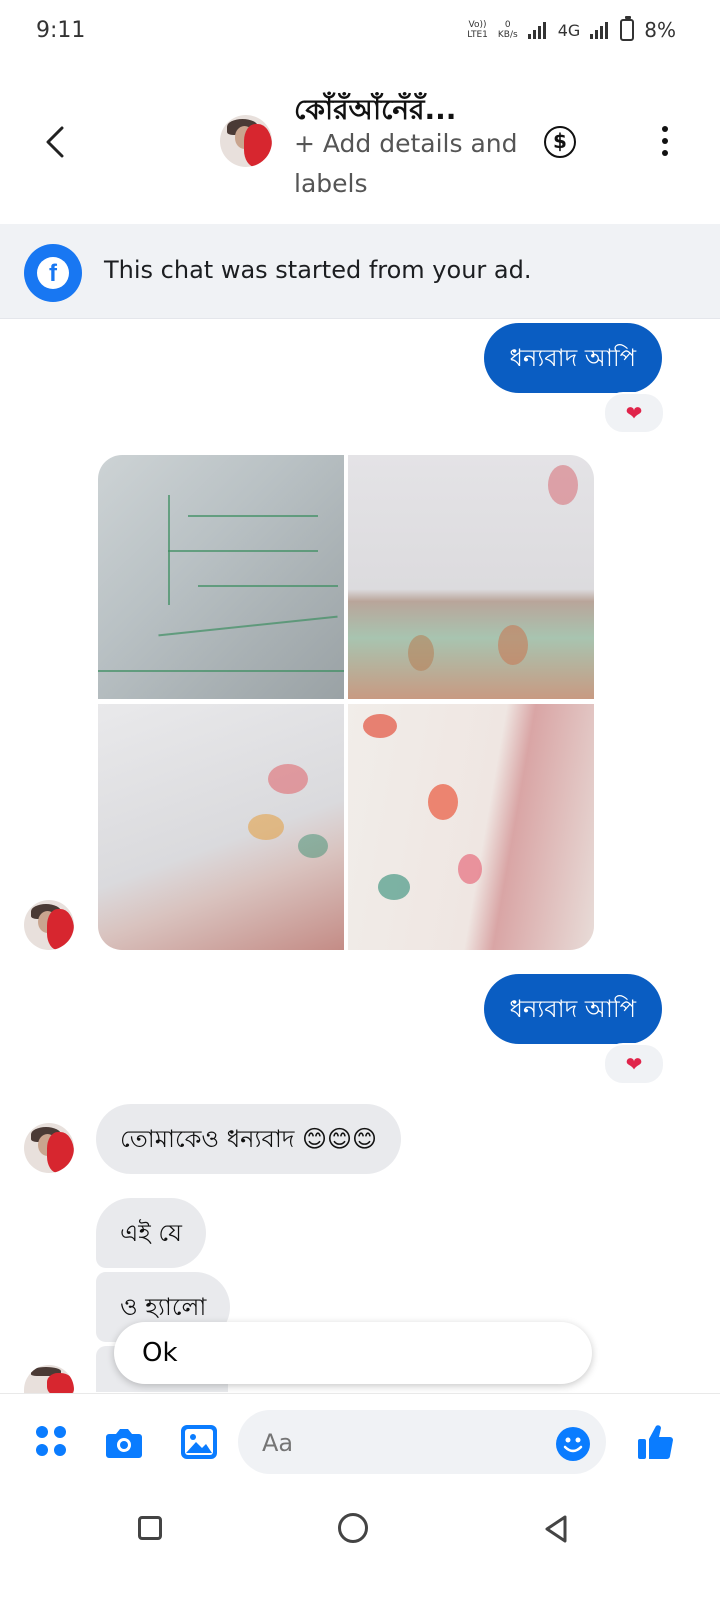 This screenshot has height=1600, width=720. I want to click on status-bar: 9:11 Vo)) LTE1 0 KB/s 4G 8%, so click(360, 32).